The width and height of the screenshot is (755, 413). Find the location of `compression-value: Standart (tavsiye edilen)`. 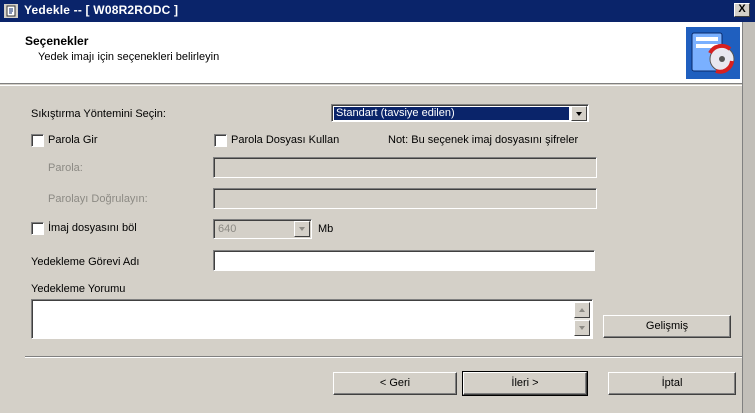

compression-value: Standart (tavsiye edilen) is located at coordinates (451, 113).